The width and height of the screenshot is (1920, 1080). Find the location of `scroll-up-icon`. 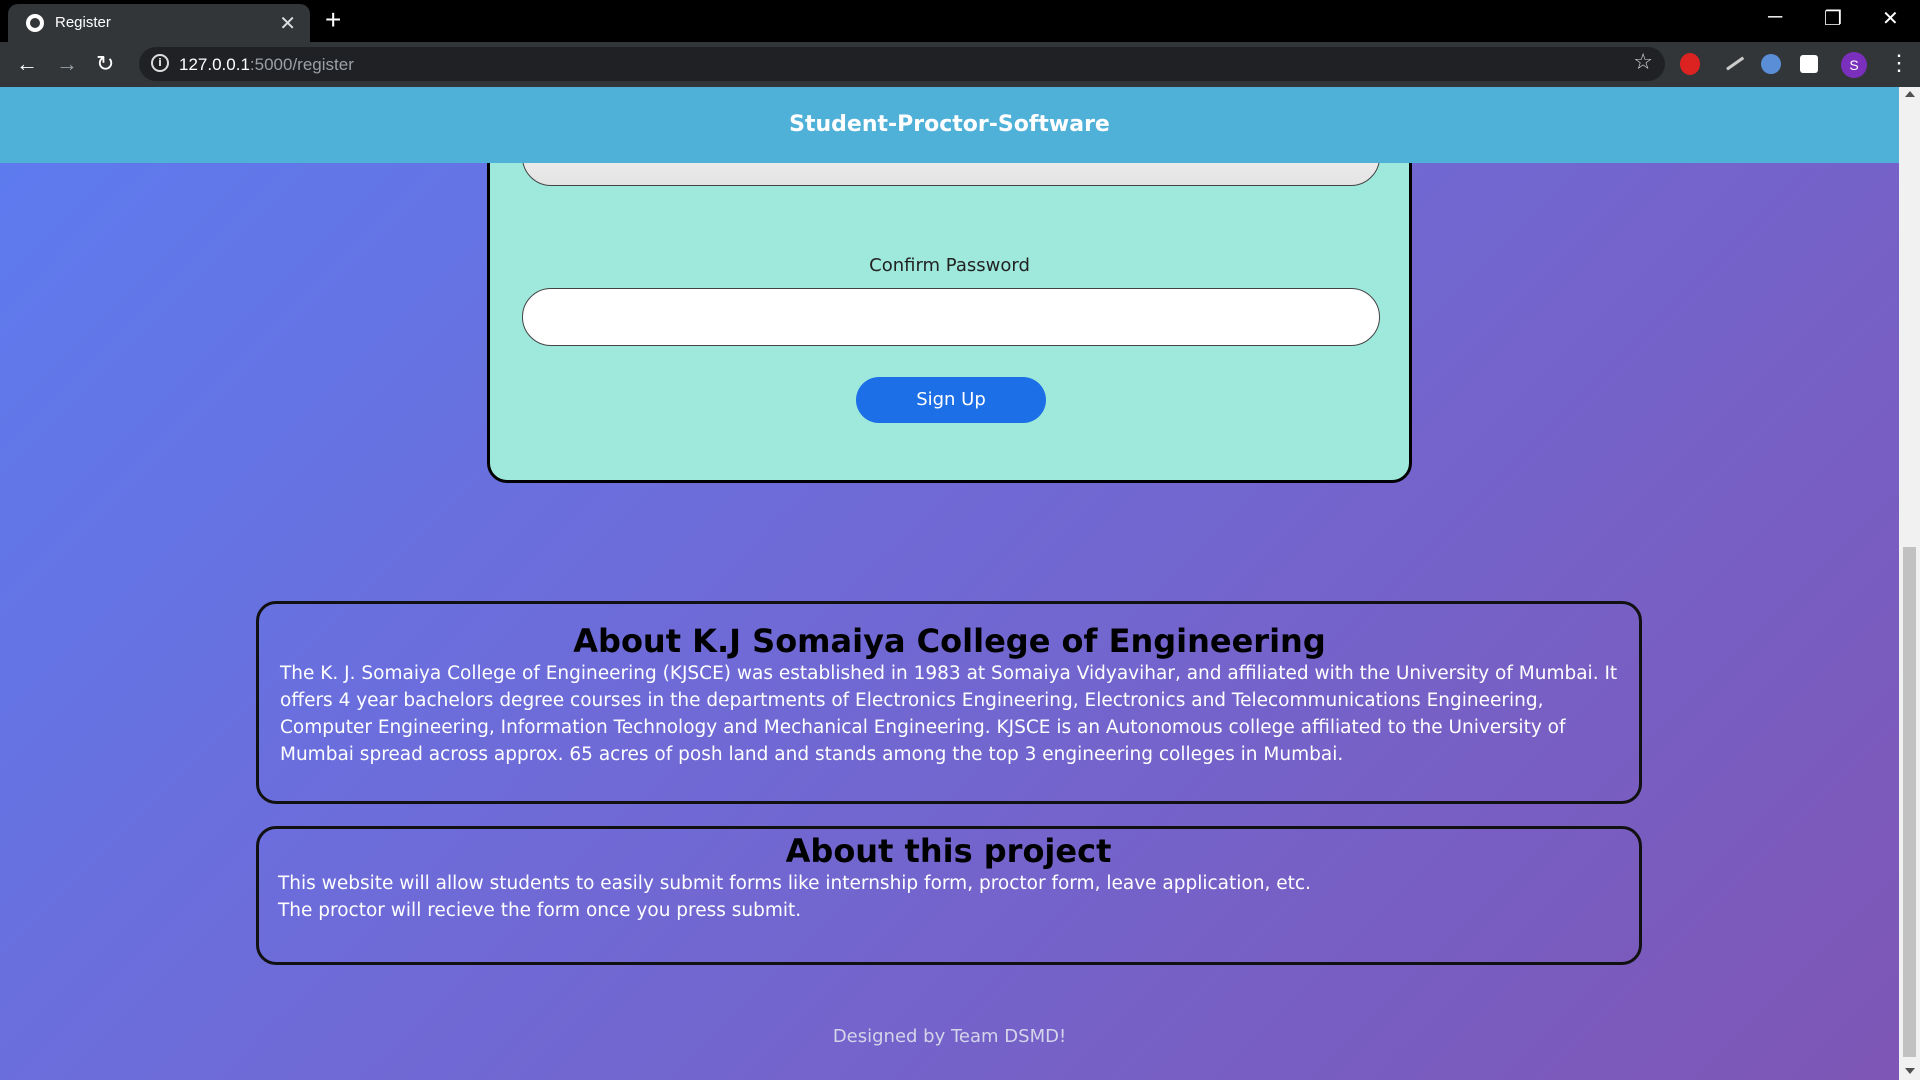

scroll-up-icon is located at coordinates (1910, 94).